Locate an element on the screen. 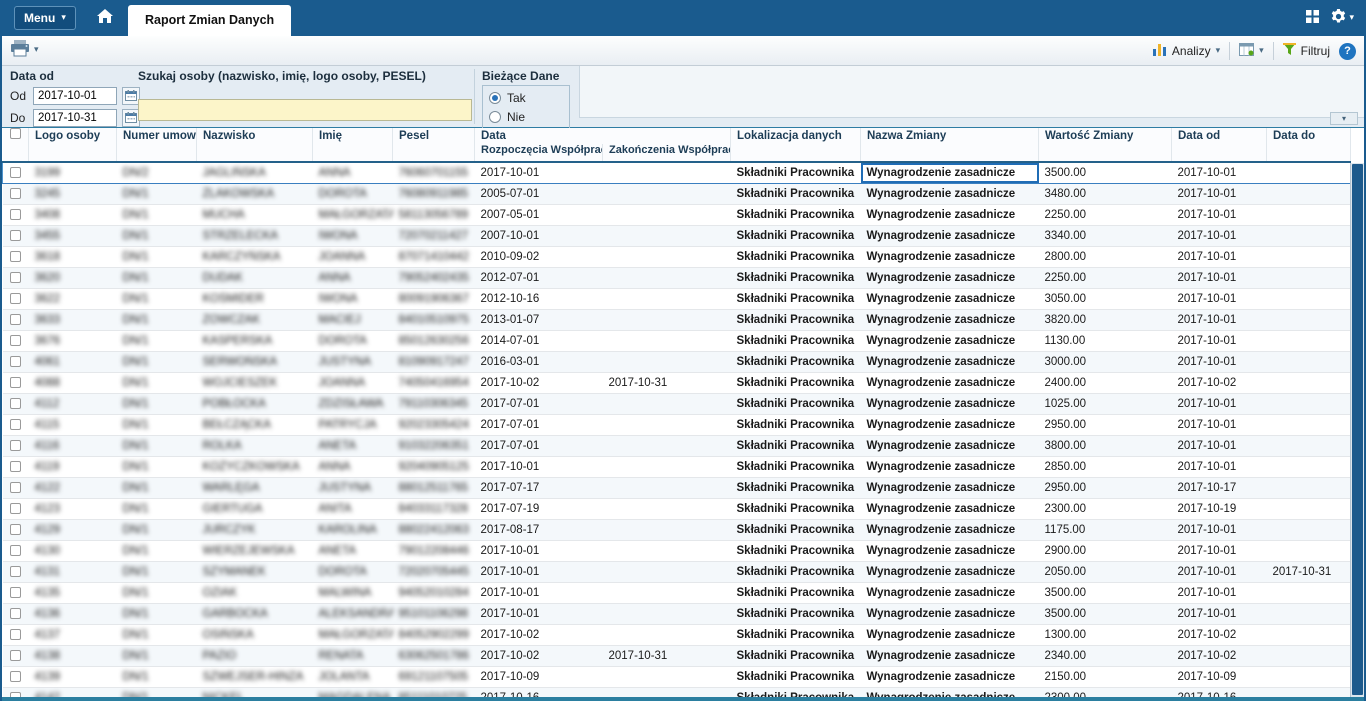 The height and width of the screenshot is (701, 1366). column-header-imie: Imię is located at coordinates (352, 145).